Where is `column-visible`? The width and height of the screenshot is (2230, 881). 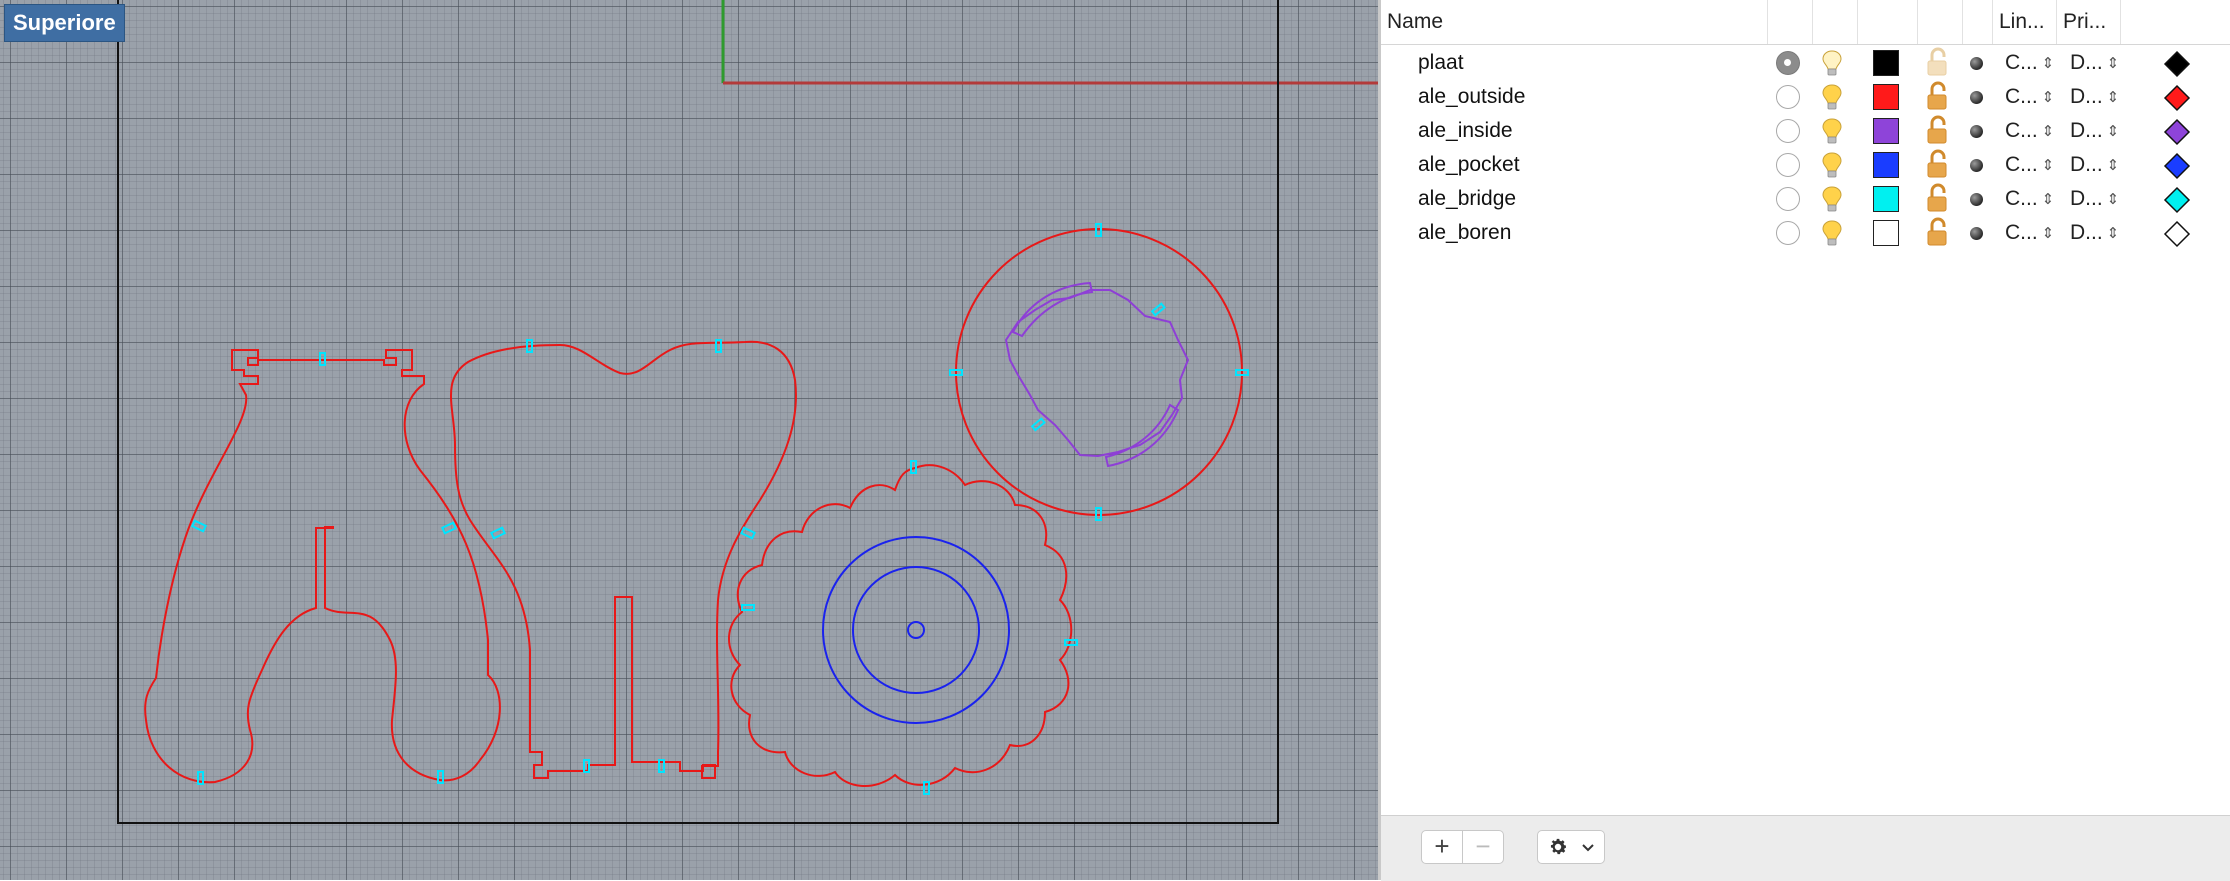 column-visible is located at coordinates (1835, 22).